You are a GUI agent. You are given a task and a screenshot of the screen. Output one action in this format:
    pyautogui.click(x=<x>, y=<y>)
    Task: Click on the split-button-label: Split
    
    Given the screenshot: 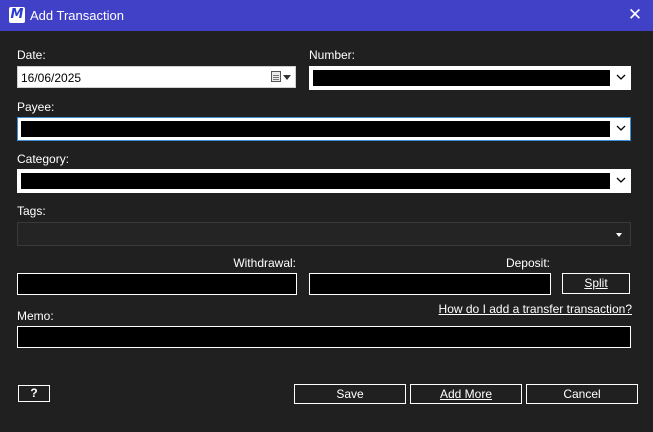 What is the action you would take?
    pyautogui.click(x=596, y=283)
    